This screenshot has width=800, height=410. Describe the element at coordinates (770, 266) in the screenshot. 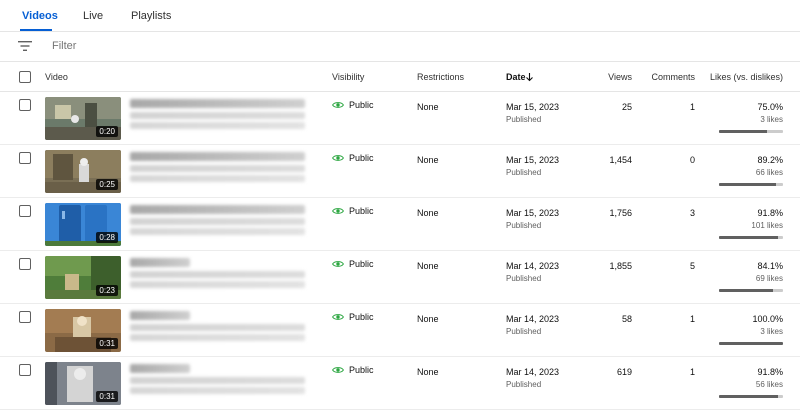

I see `likes-percentage: 84.1%` at that location.